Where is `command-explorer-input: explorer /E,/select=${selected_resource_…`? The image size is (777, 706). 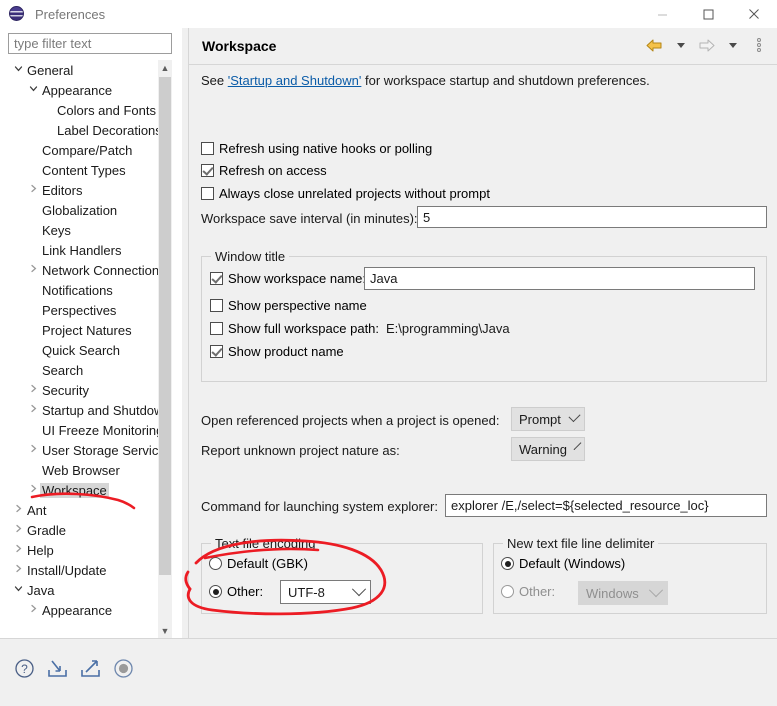 command-explorer-input: explorer /E,/select=${selected_resource_… is located at coordinates (606, 505).